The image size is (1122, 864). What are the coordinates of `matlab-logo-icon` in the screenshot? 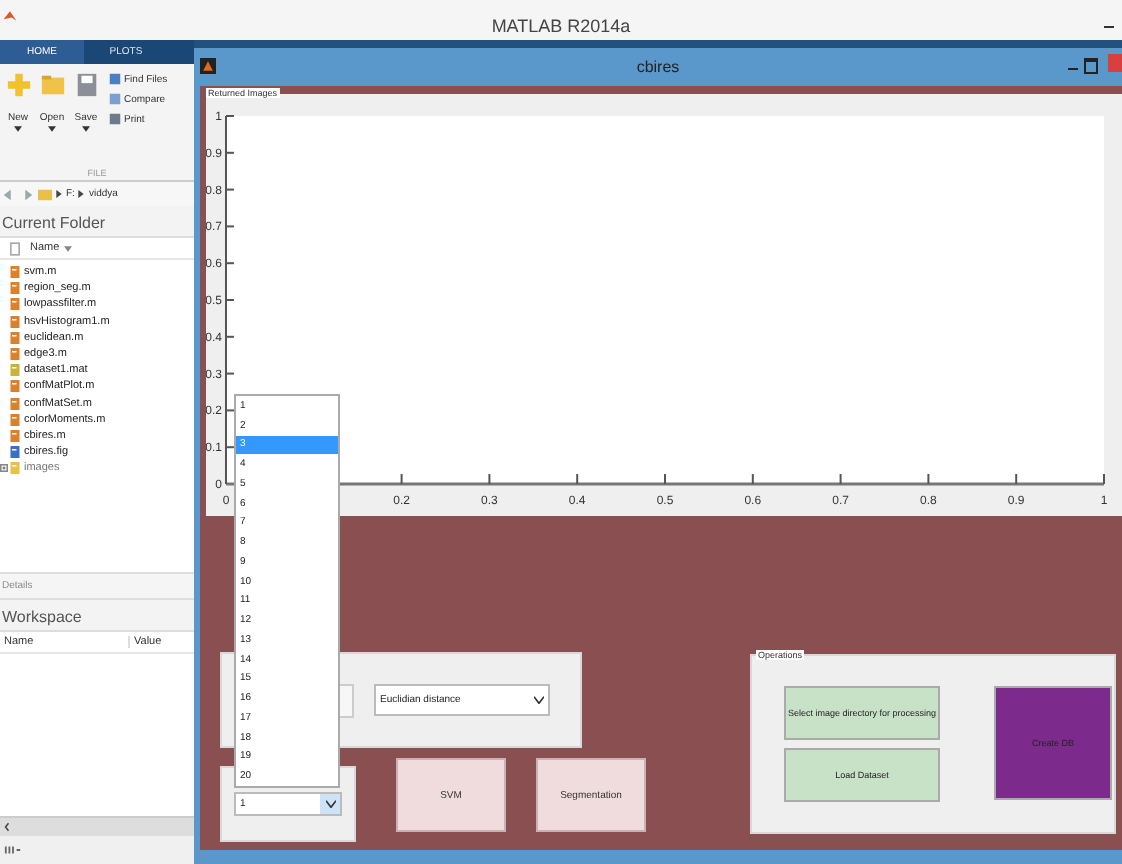 It's located at (10, 16).